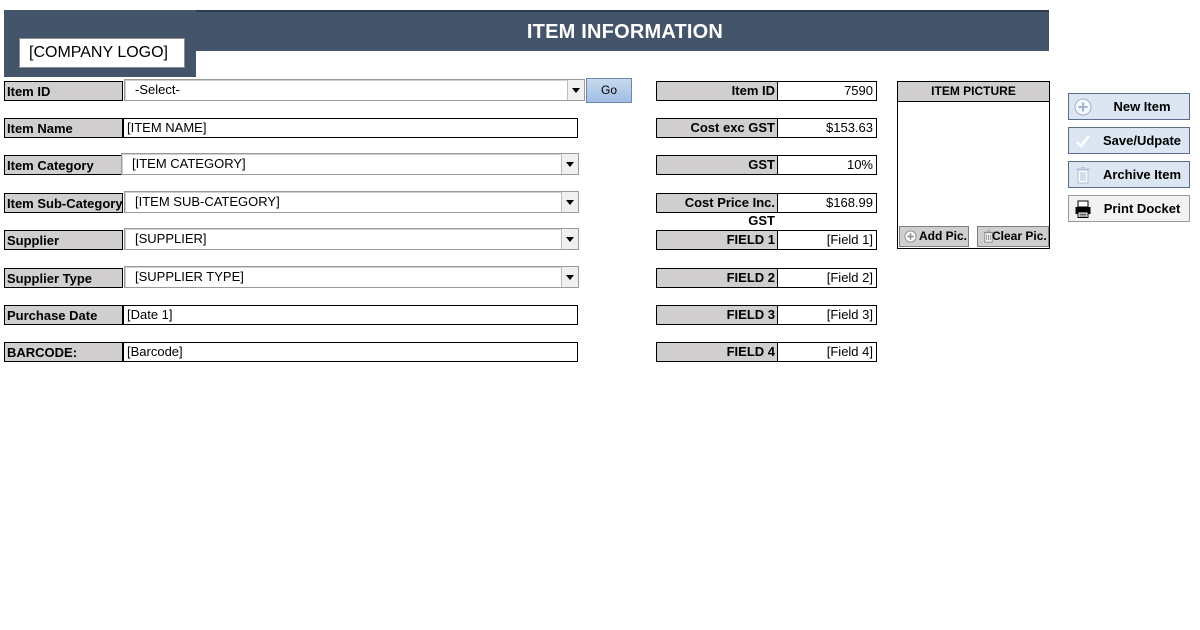 This screenshot has width=1200, height=630. Describe the element at coordinates (827, 128) in the screenshot. I see `detail-cost-exc-gst-value: $153.63` at that location.